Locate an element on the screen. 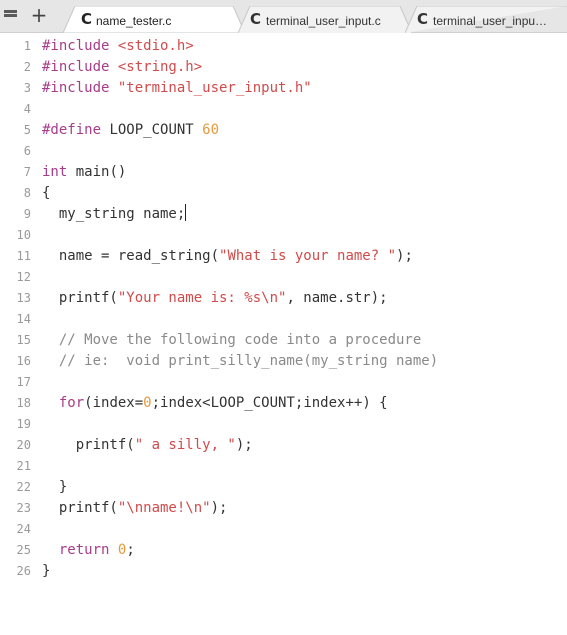 The height and width of the screenshot is (635, 567). line-number: 24 is located at coordinates (23, 529).